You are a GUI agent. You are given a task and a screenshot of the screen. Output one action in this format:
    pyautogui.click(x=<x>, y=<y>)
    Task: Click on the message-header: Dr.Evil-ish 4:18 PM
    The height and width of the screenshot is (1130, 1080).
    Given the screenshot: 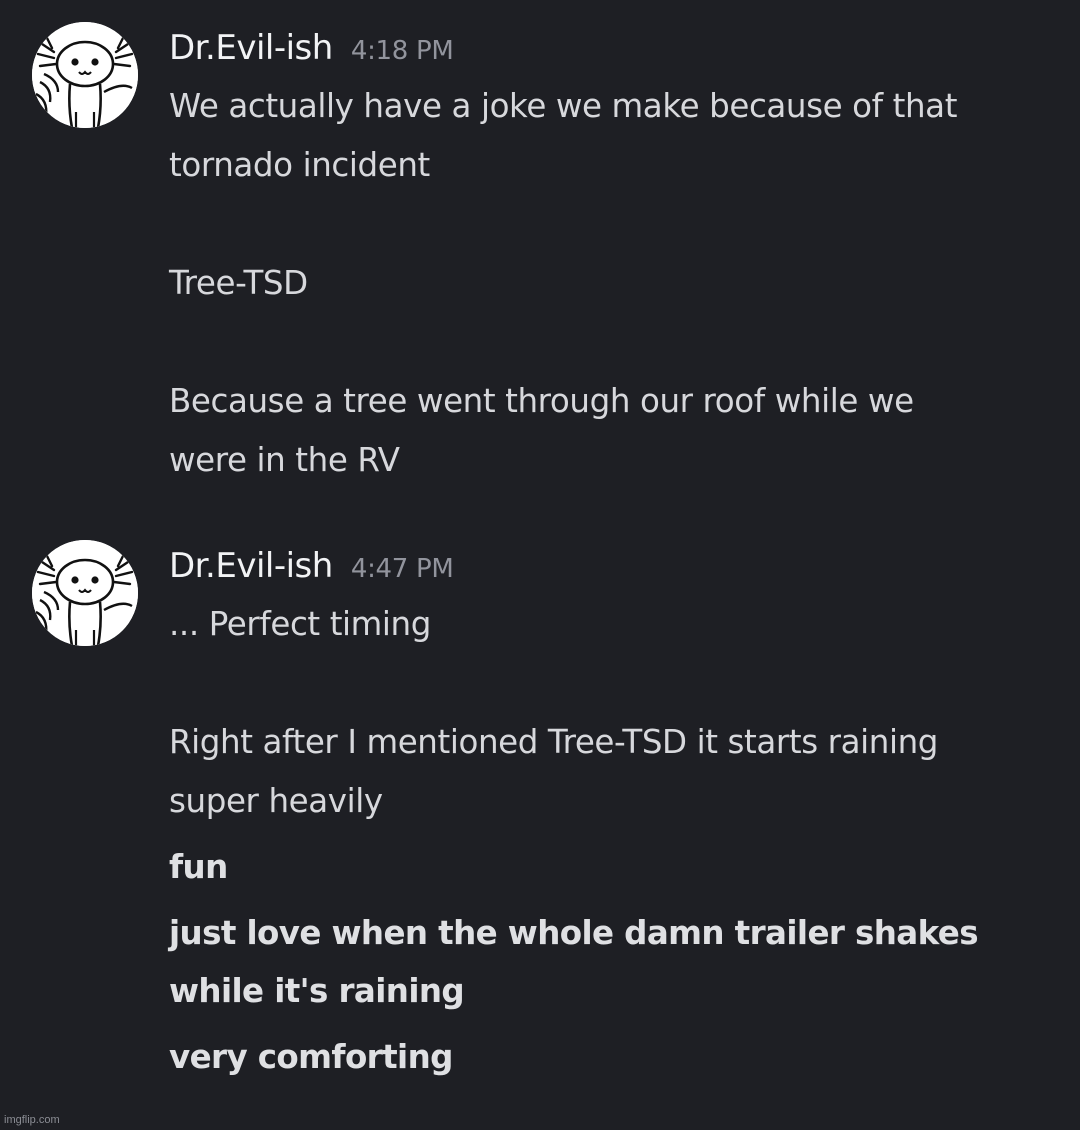 What is the action you would take?
    pyautogui.click(x=311, y=50)
    